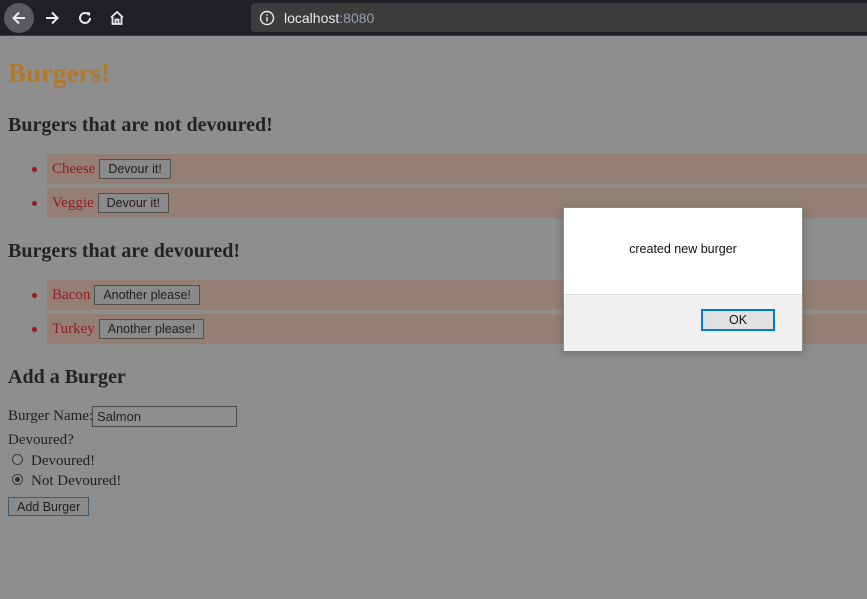 Image resolution: width=867 pixels, height=599 pixels. What do you see at coordinates (51, 416) in the screenshot?
I see `burger-name-label: Burger Name:` at bounding box center [51, 416].